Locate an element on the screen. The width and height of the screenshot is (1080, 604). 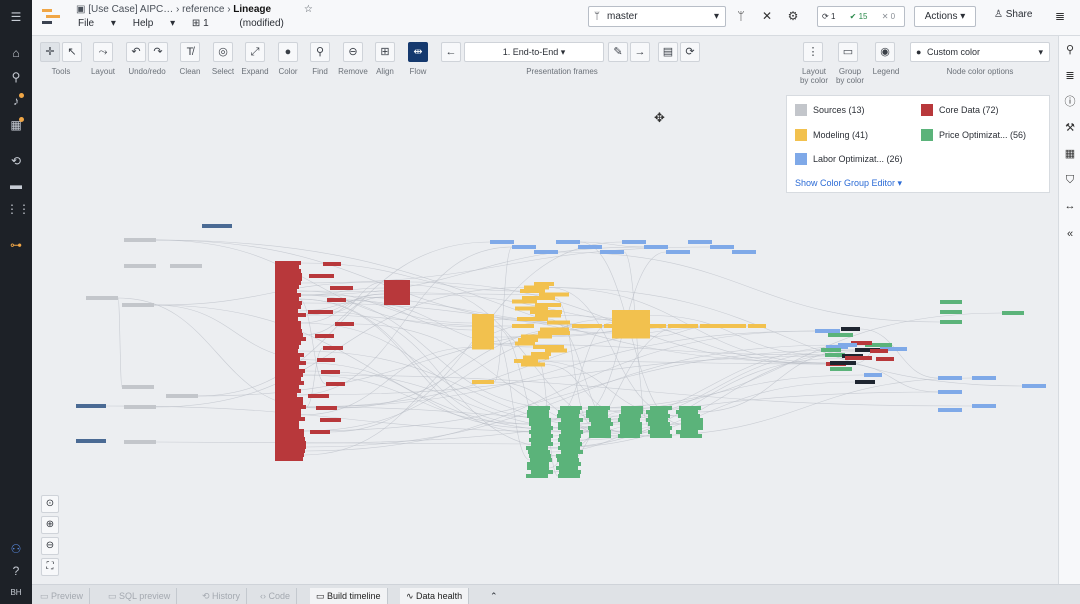
home-icon: ⌂ is located at coordinates (16, 53).